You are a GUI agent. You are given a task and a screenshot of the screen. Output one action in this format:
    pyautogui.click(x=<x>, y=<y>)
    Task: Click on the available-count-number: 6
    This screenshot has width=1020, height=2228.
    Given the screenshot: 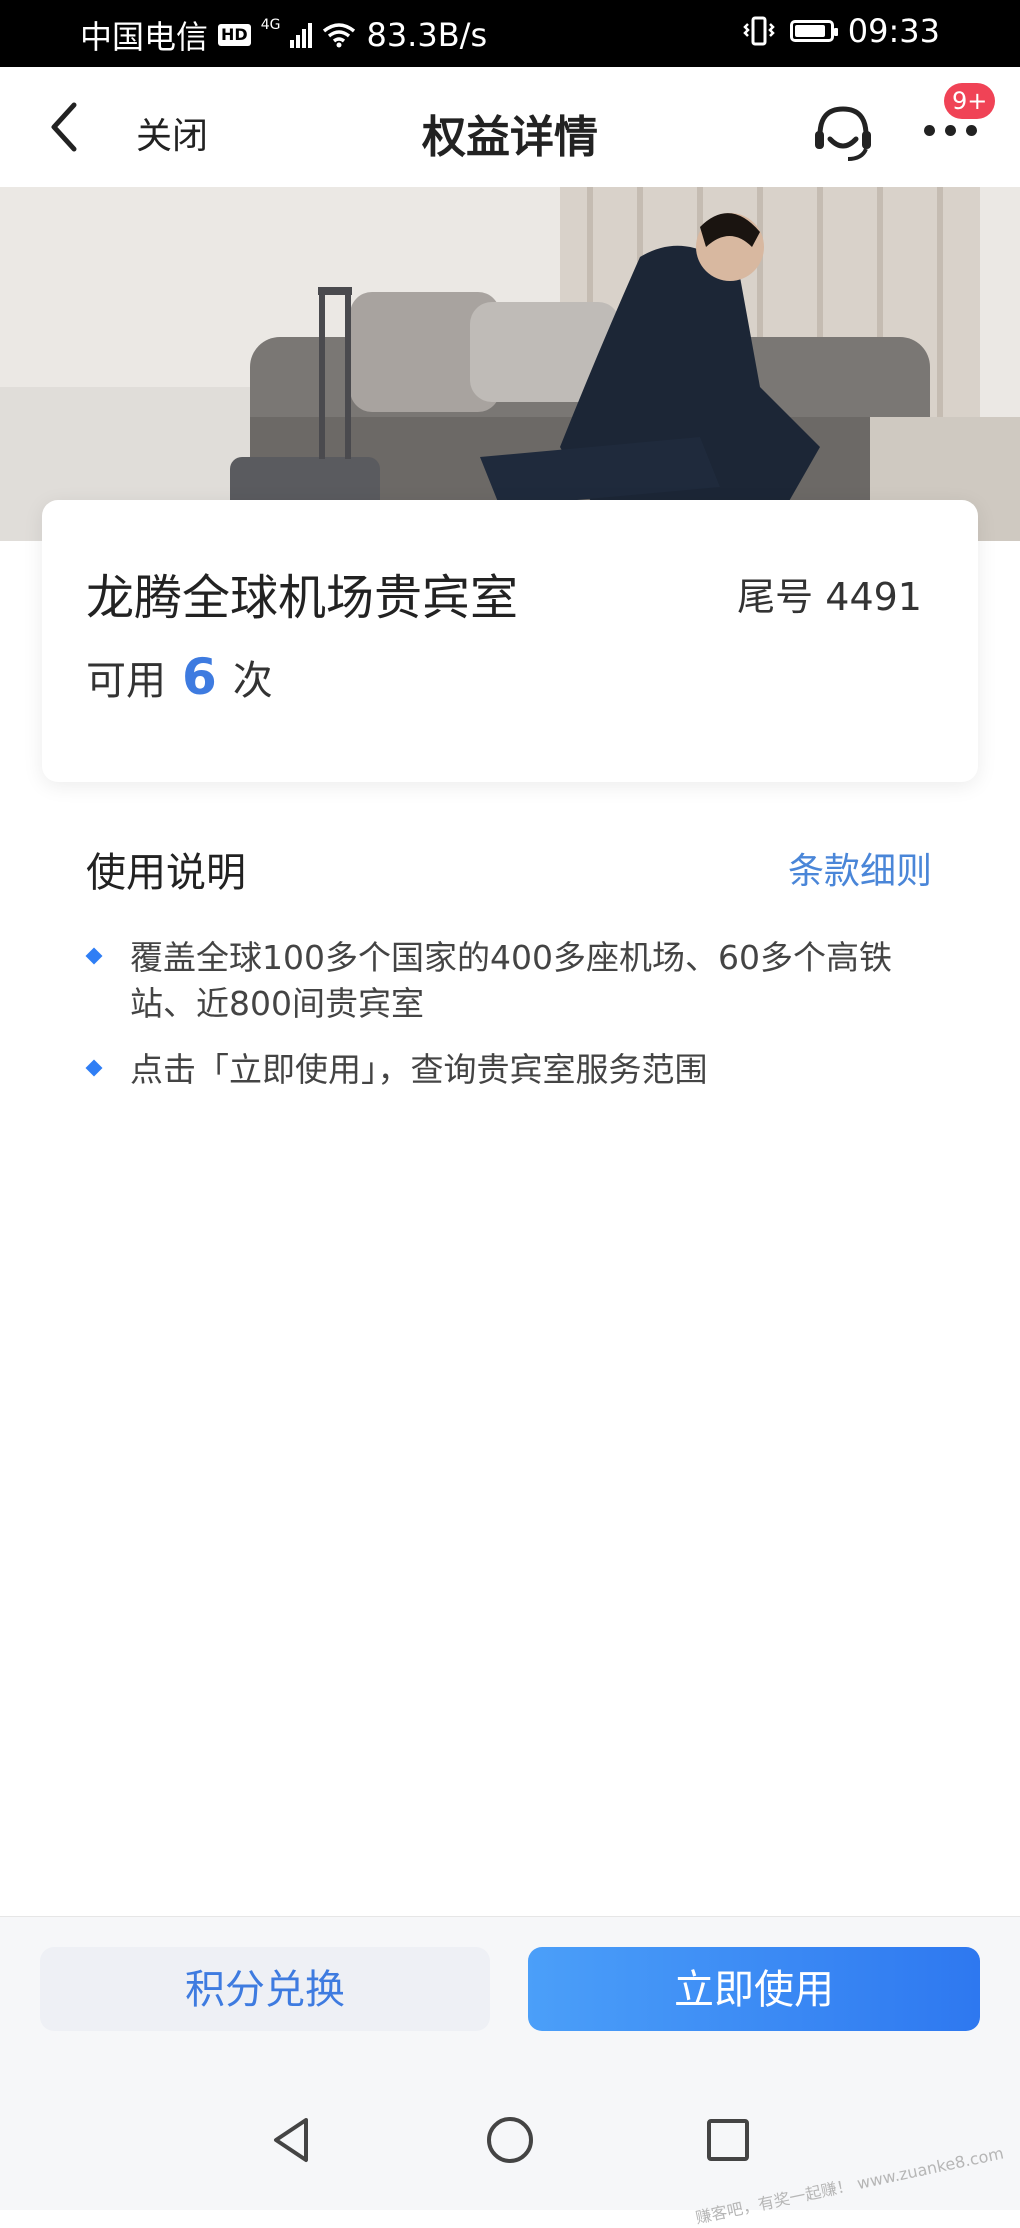 What is the action you would take?
    pyautogui.click(x=199, y=677)
    